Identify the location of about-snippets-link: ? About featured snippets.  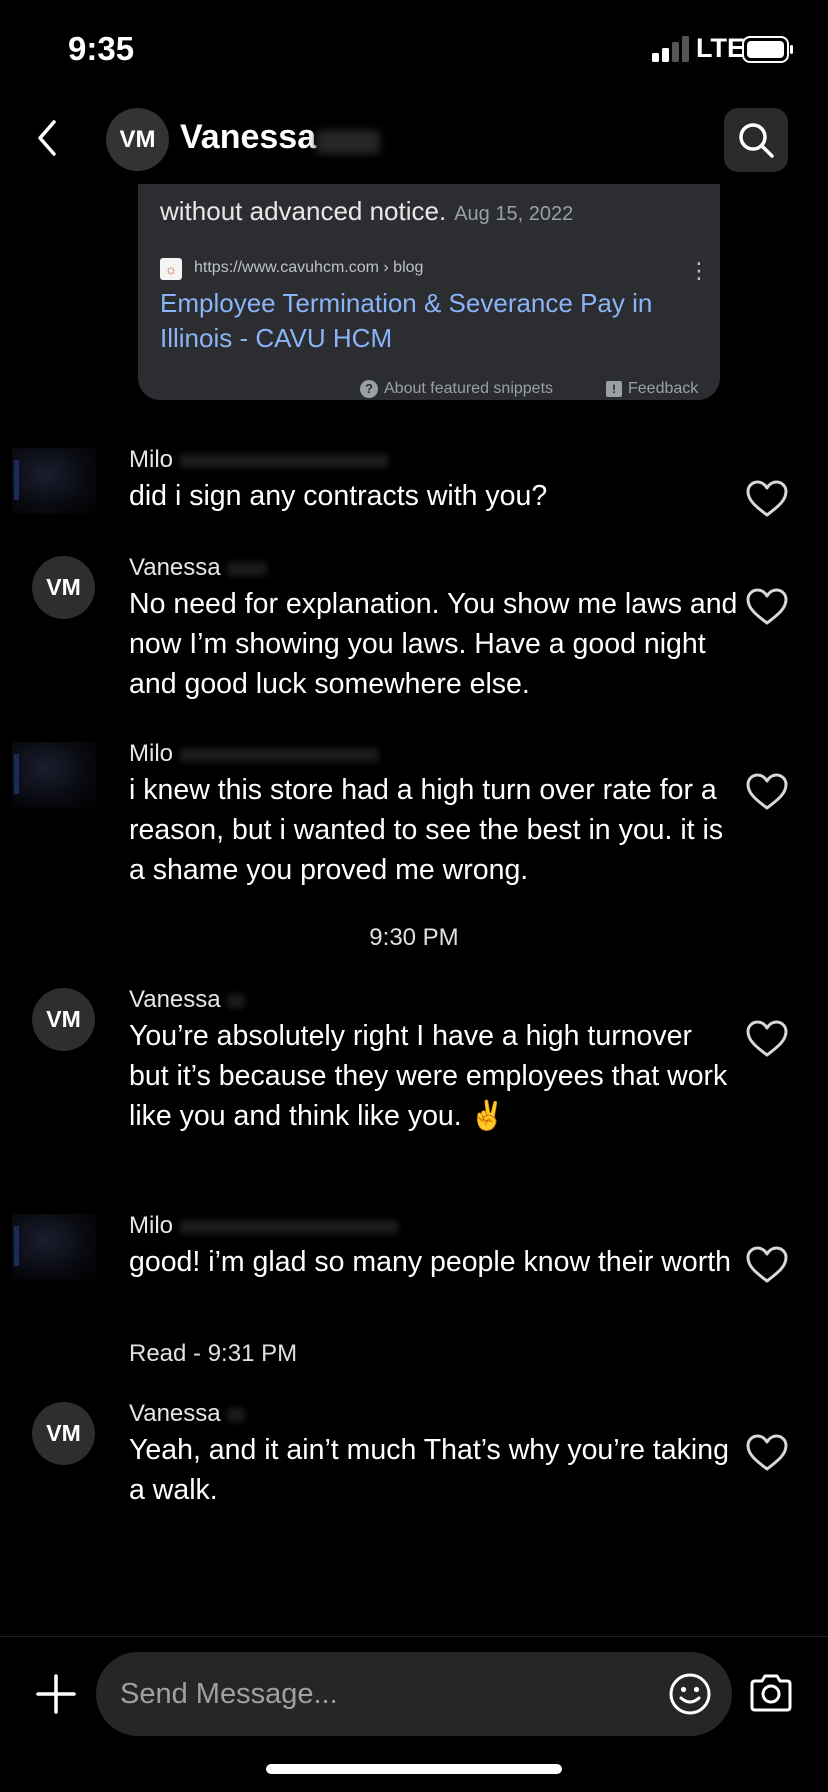
(456, 389).